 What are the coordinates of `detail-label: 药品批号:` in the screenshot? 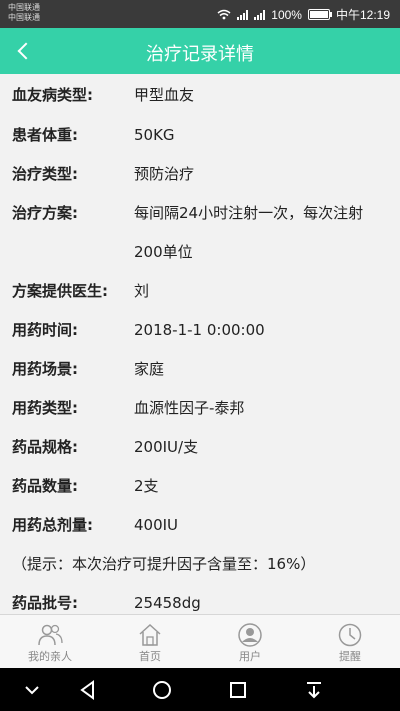 It's located at (45, 603).